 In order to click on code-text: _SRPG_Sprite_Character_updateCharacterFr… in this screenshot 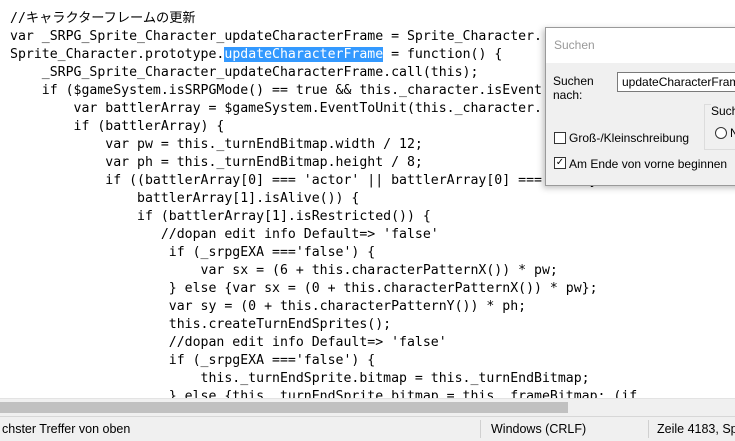, I will do `click(244, 72)`.